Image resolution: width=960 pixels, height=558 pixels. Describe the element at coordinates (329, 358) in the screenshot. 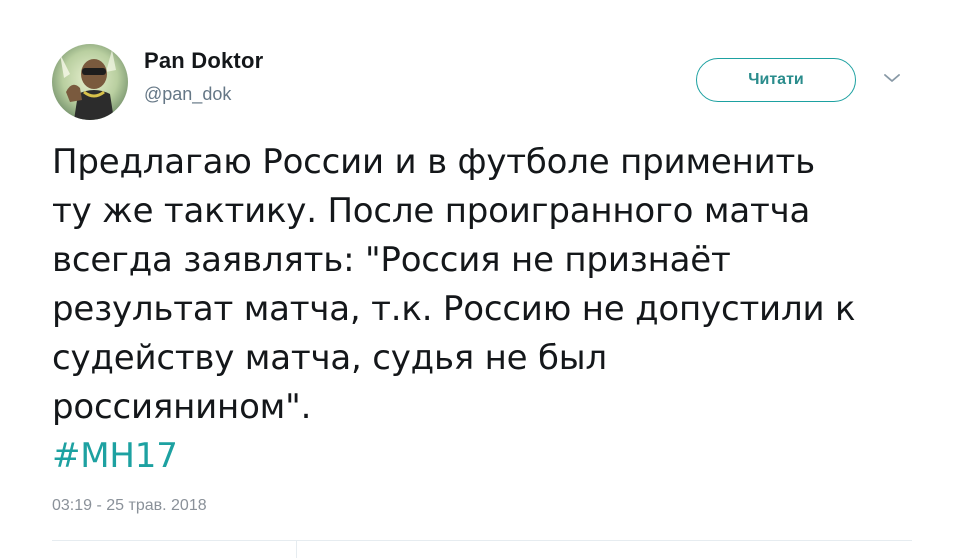

I see `tweet-text-line: судейству матча, судья не был` at that location.